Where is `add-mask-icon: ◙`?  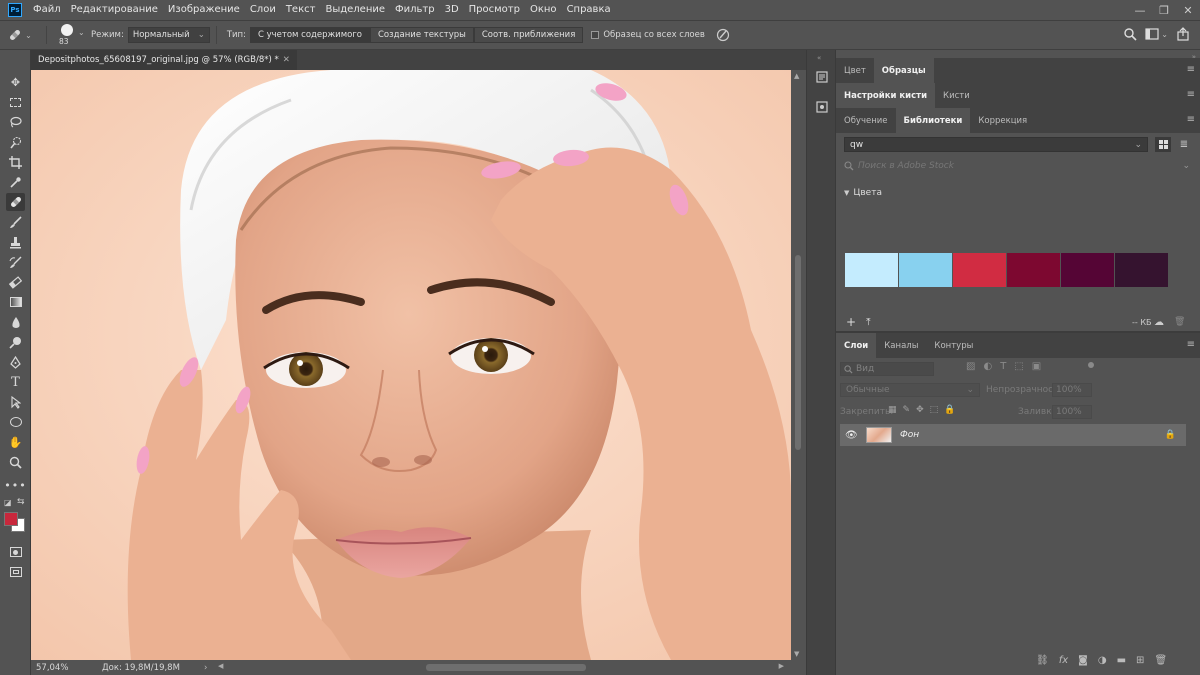 add-mask-icon: ◙ is located at coordinates (1083, 660).